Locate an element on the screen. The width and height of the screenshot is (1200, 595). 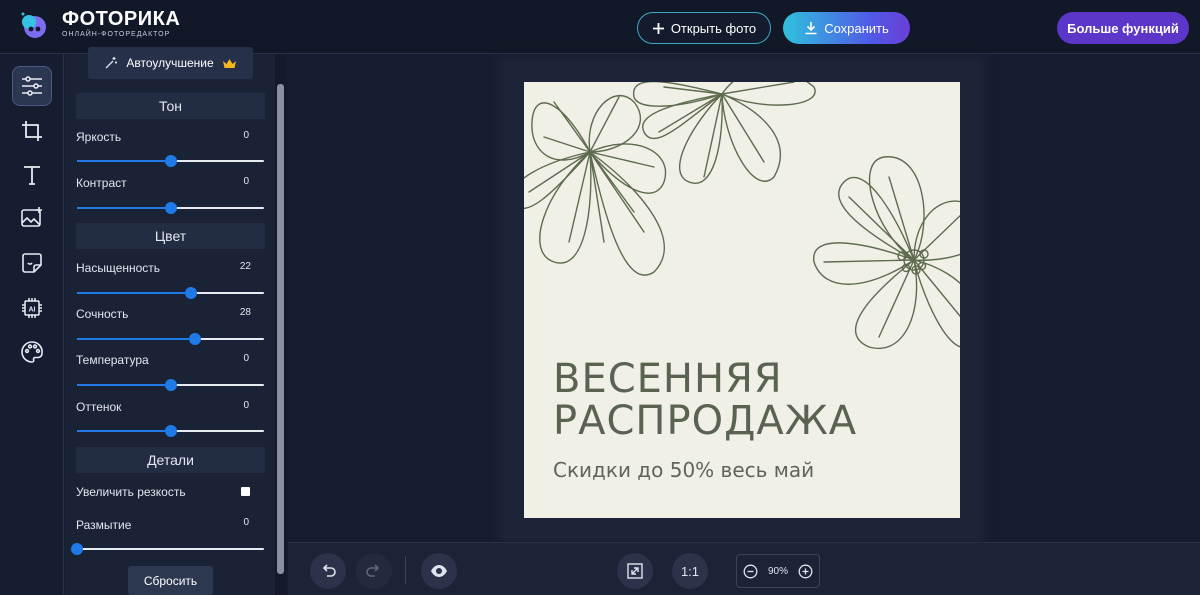
sticker-tool is located at coordinates (32, 263).